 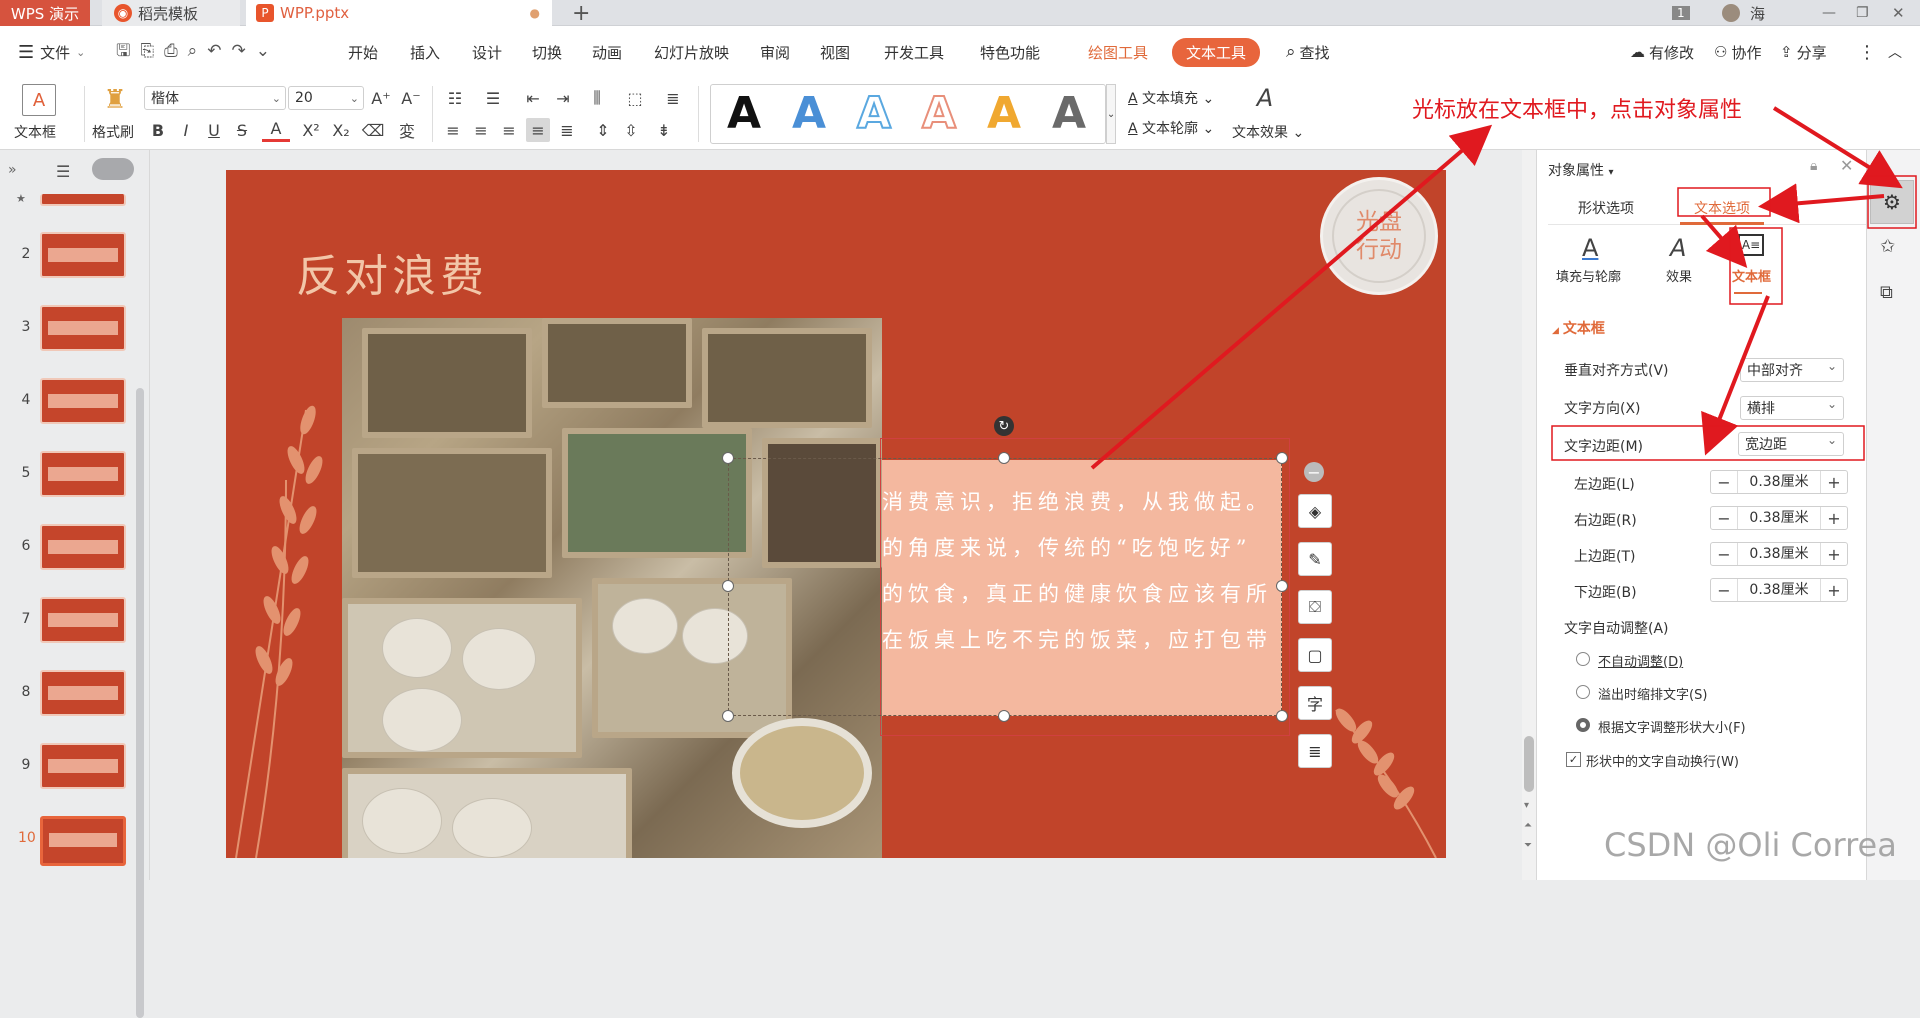 I want to click on quick-access-toolbar: 🖫⎘⎙⌕↶↷⌄, so click(x=198, y=52).